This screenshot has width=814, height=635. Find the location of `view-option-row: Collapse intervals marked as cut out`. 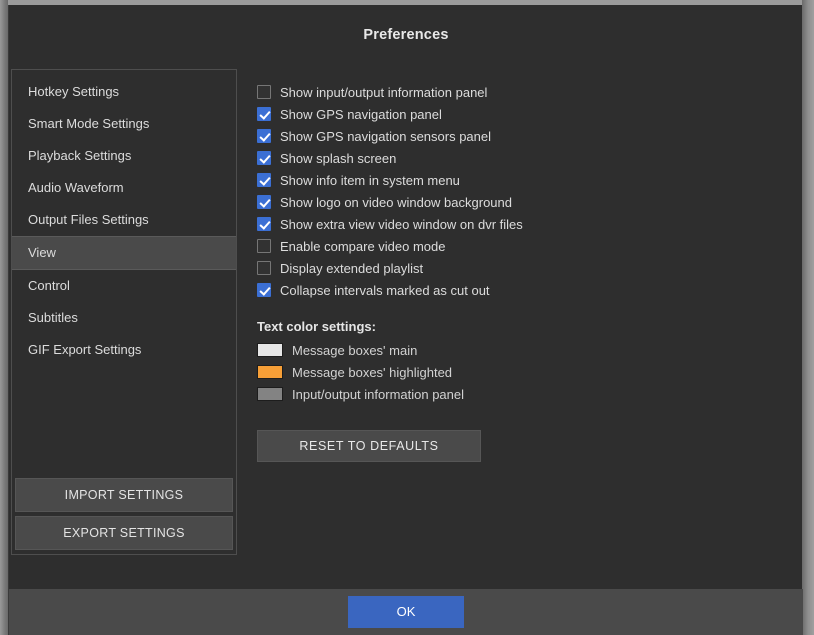

view-option-row: Collapse intervals marked as cut out is located at coordinates (517, 290).